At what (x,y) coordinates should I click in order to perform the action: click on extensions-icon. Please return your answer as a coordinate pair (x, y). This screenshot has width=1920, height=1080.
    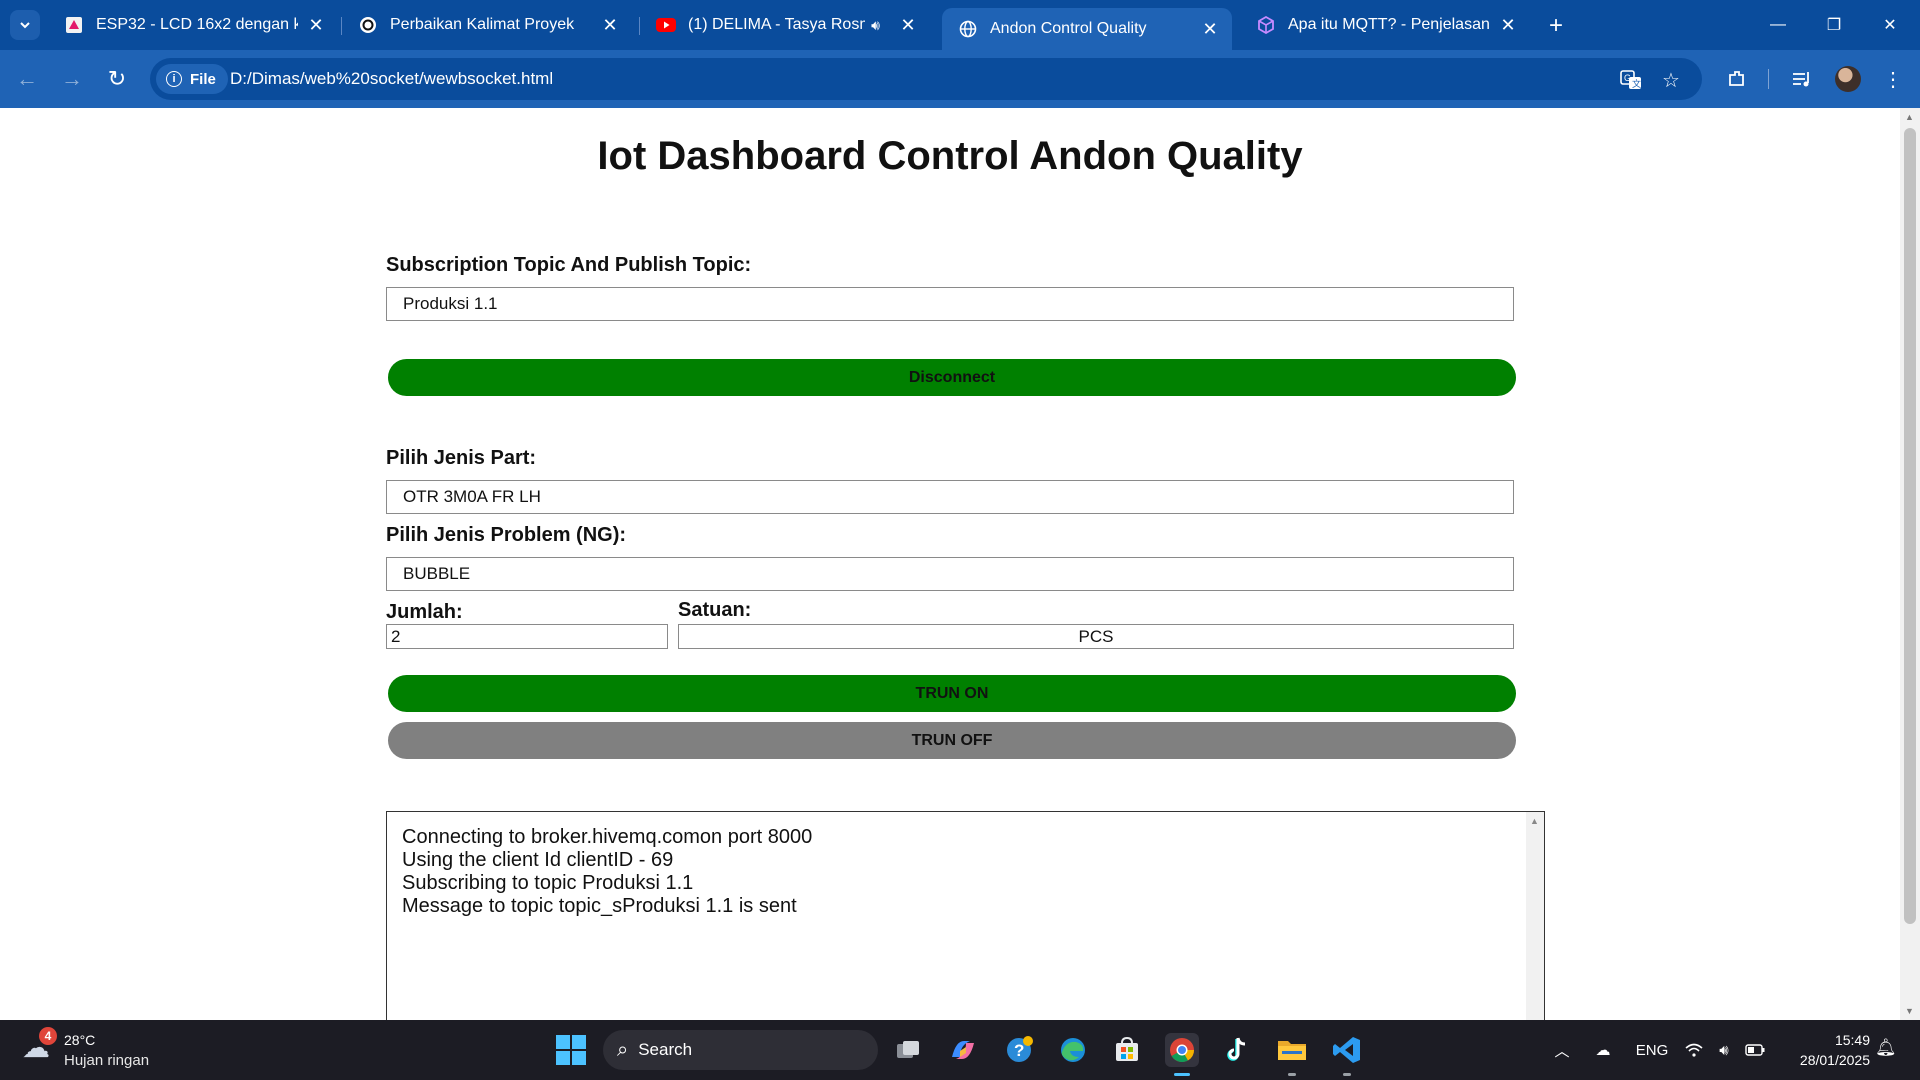
    Looking at the image, I should click on (1737, 79).